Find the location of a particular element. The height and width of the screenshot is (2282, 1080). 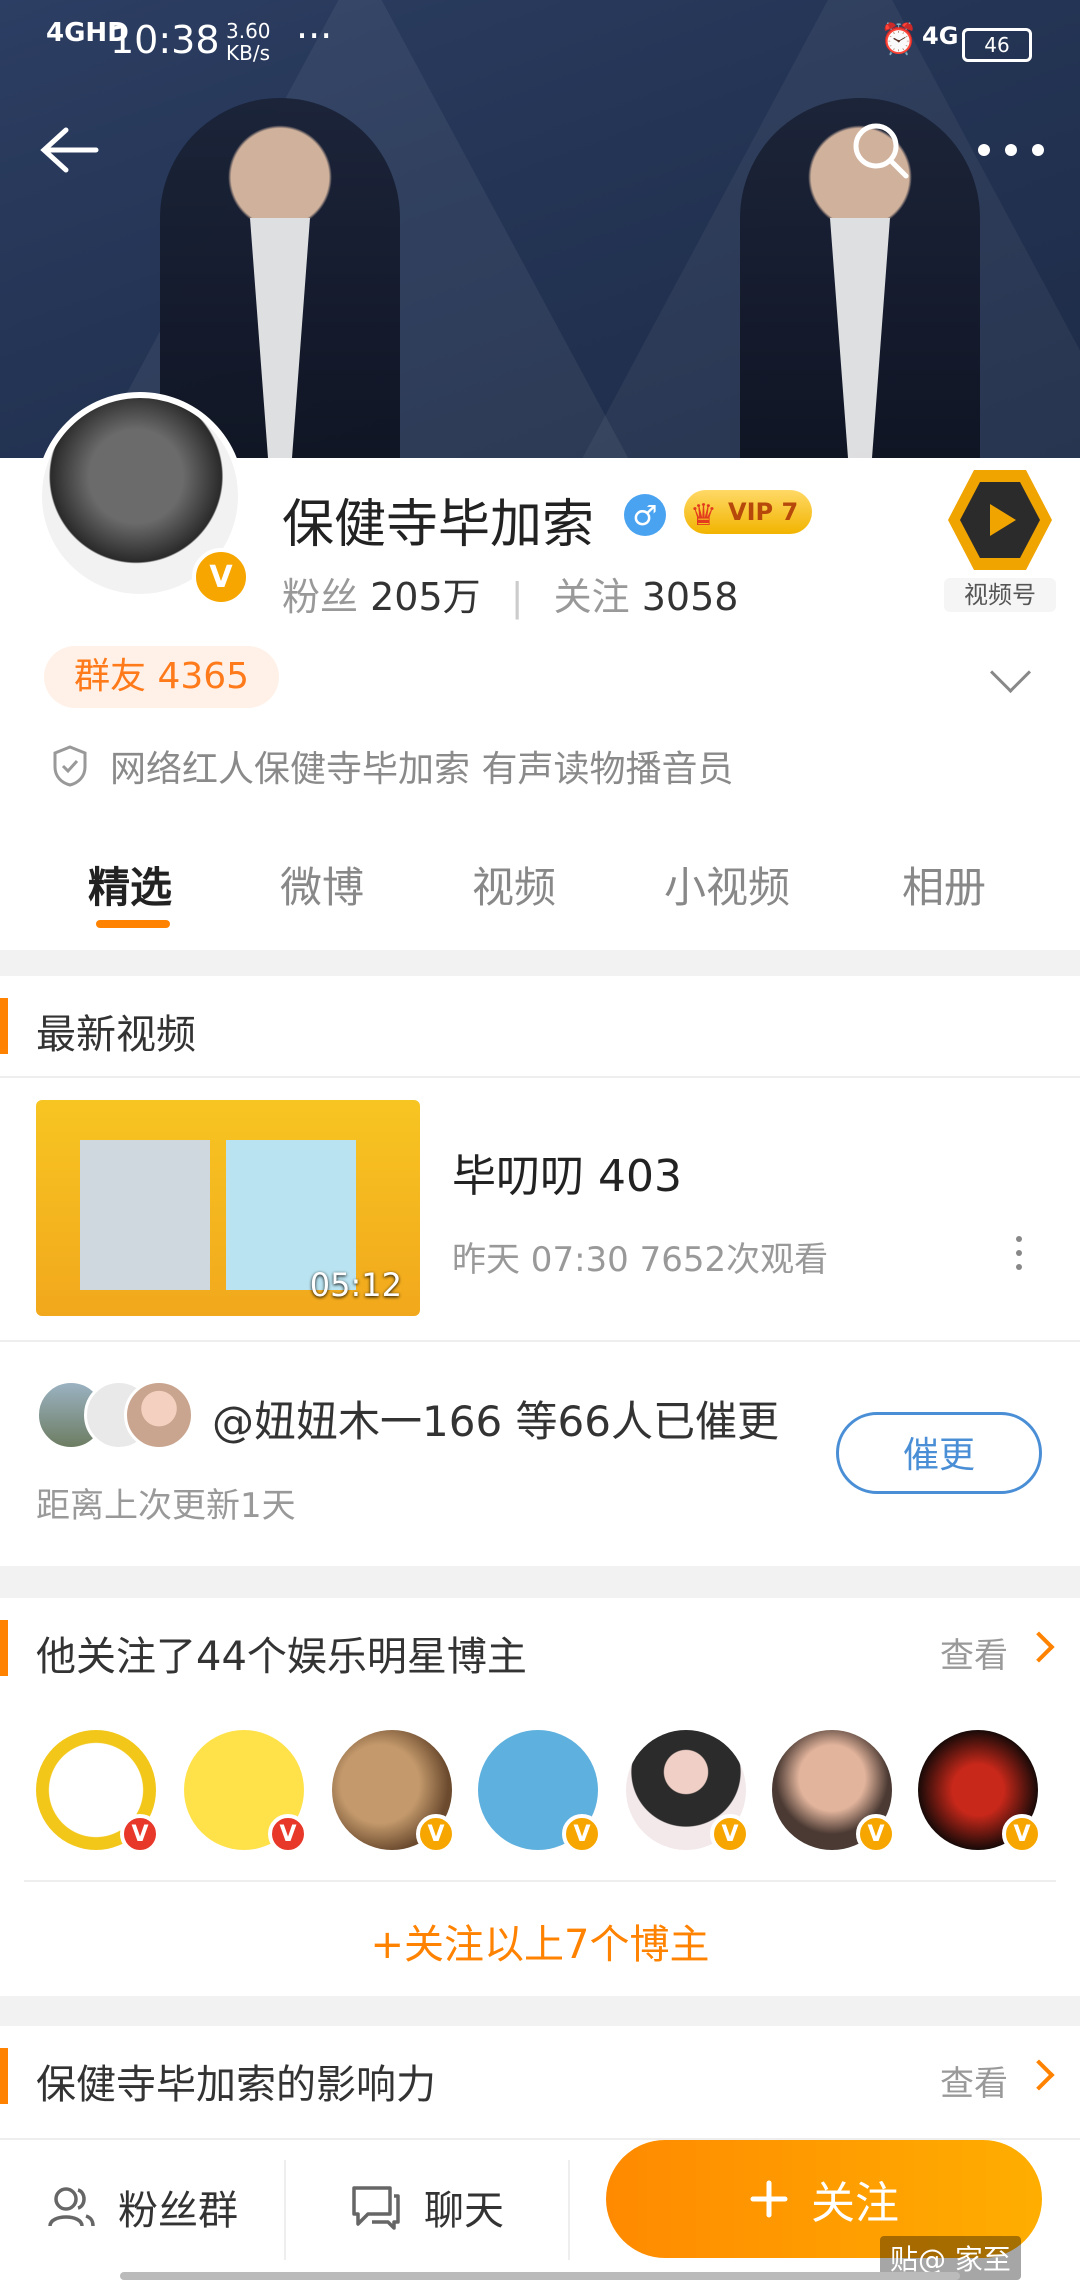

following-label: 关注 is located at coordinates (591, 597).